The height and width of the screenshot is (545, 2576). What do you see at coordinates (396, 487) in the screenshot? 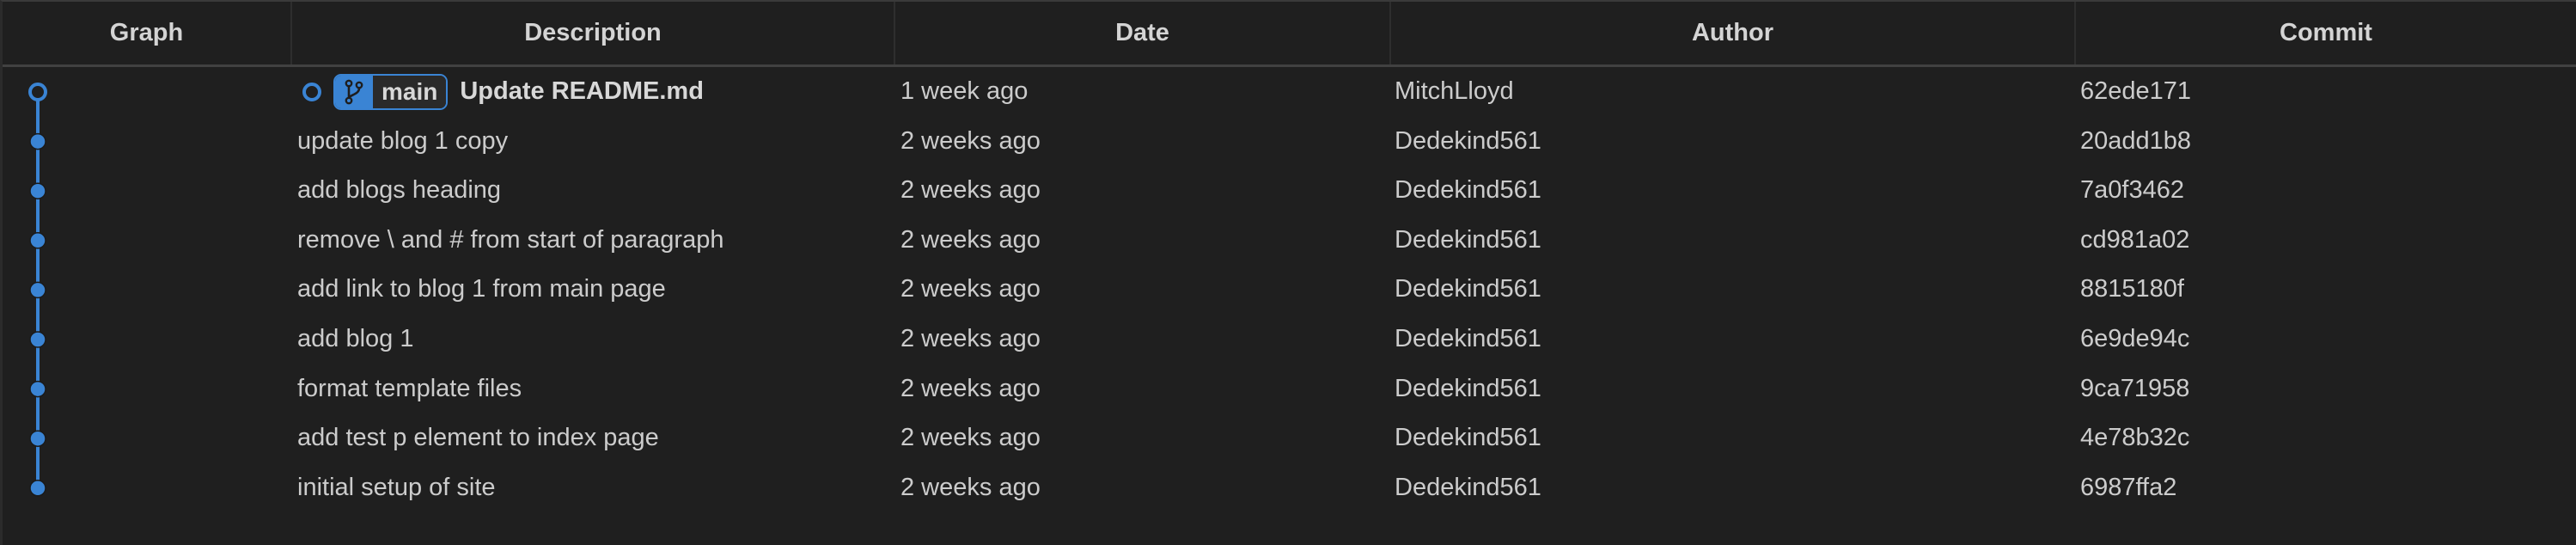
I see `commit-message: initial setup of site` at bounding box center [396, 487].